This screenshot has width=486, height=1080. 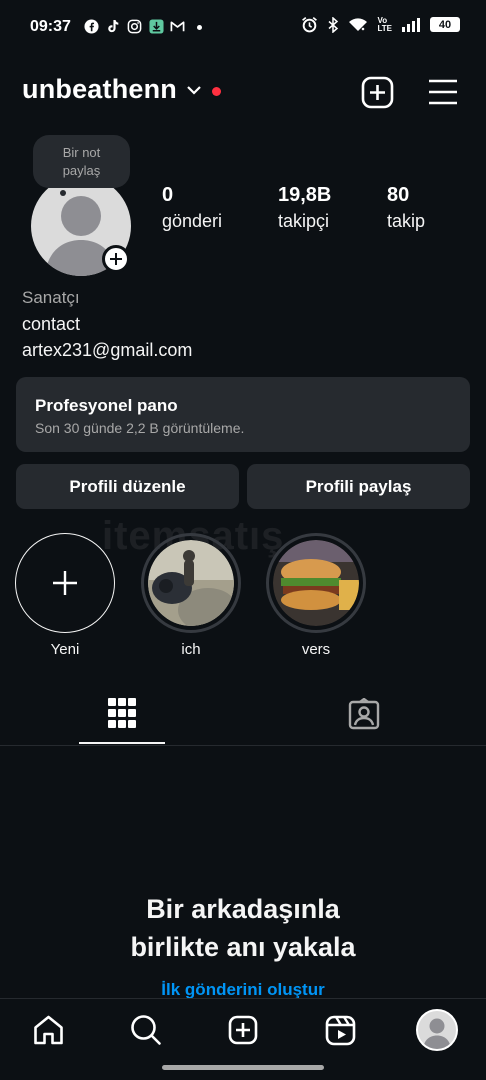 What do you see at coordinates (191, 649) in the screenshot?
I see `highlight-label: ich` at bounding box center [191, 649].